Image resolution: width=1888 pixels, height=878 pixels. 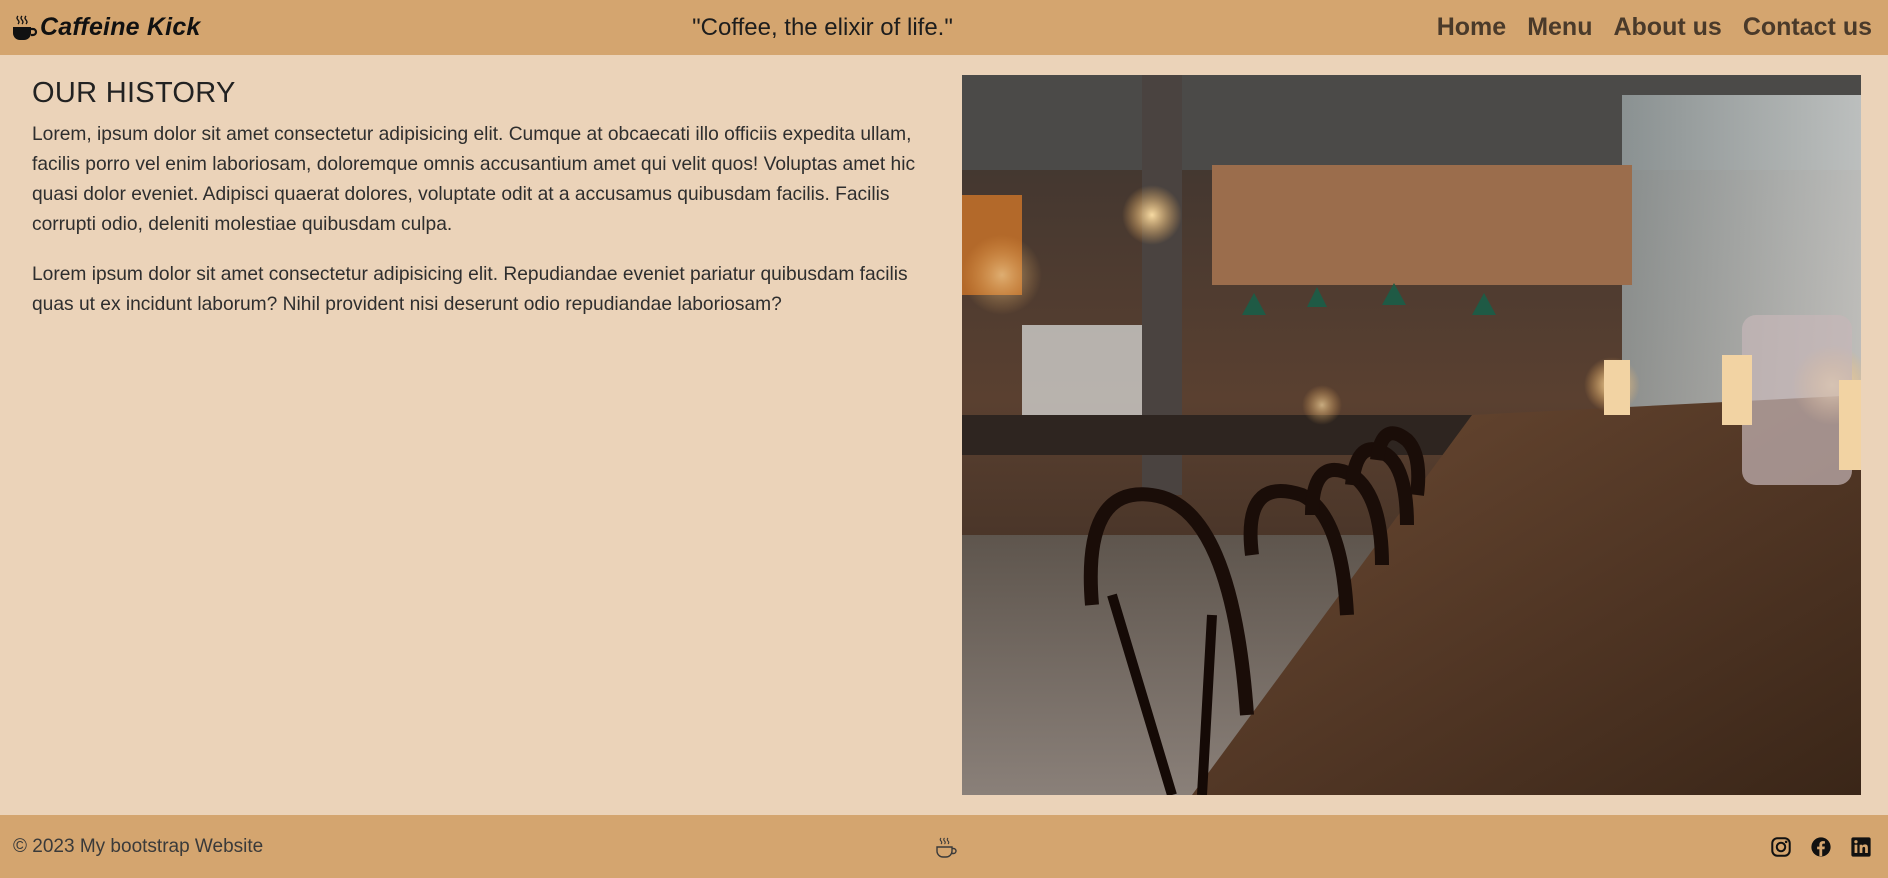 I want to click on coffee-cup-icon, so click(x=946, y=847).